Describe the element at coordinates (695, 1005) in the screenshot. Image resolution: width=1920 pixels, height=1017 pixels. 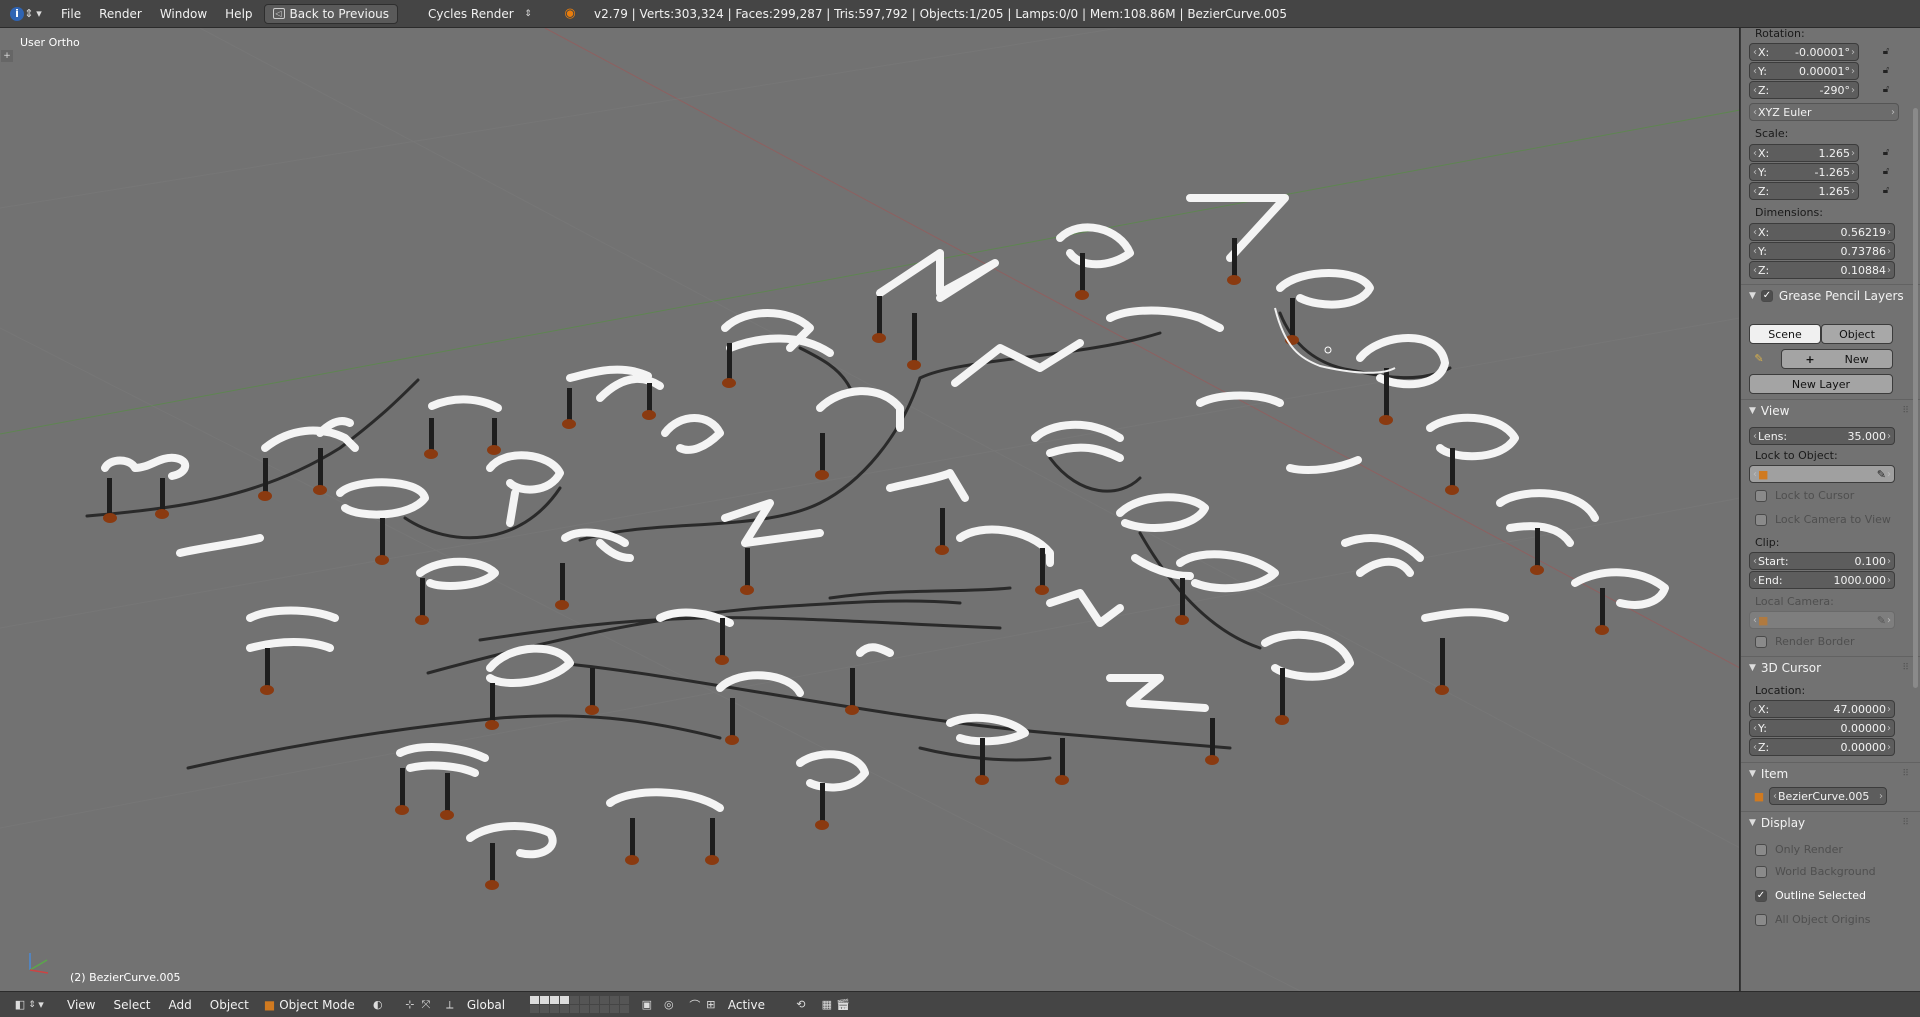
I see `snap-icon: ⌒` at that location.